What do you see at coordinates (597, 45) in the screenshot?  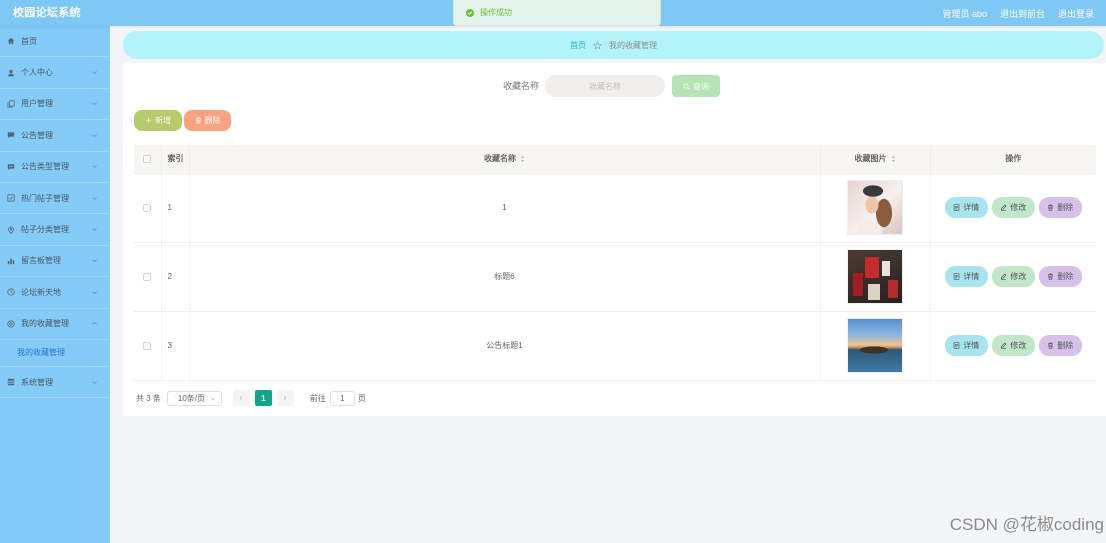 I see `star-icon` at bounding box center [597, 45].